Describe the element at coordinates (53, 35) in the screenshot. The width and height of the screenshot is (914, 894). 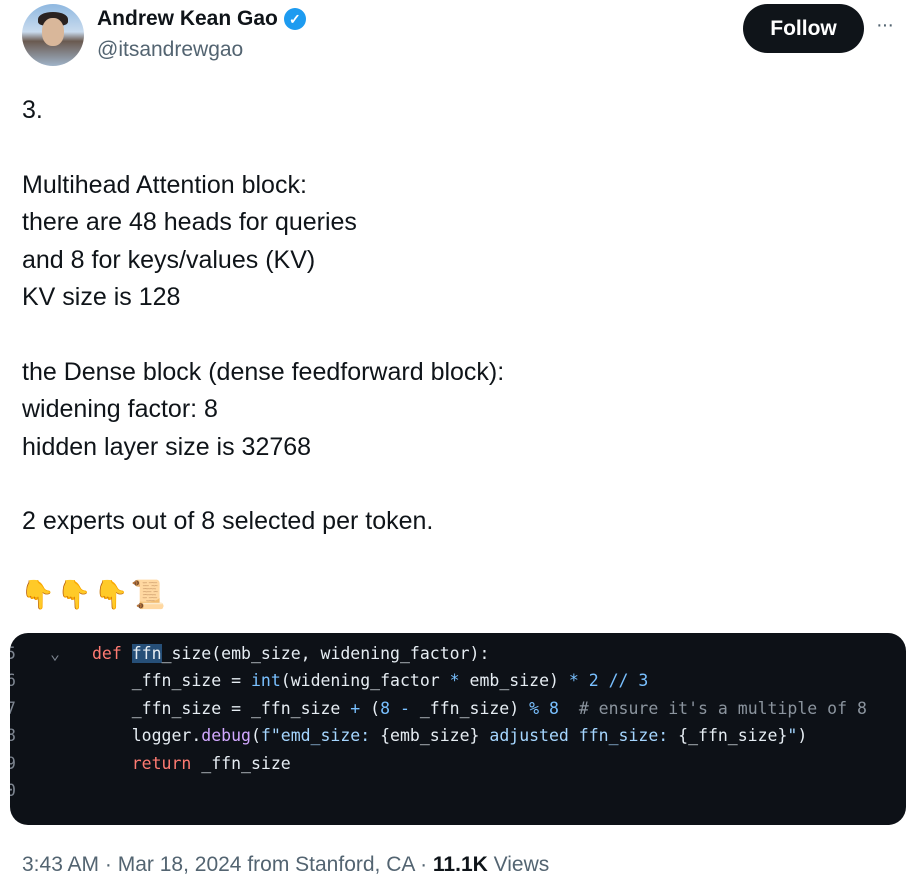
I see `avatar` at that location.